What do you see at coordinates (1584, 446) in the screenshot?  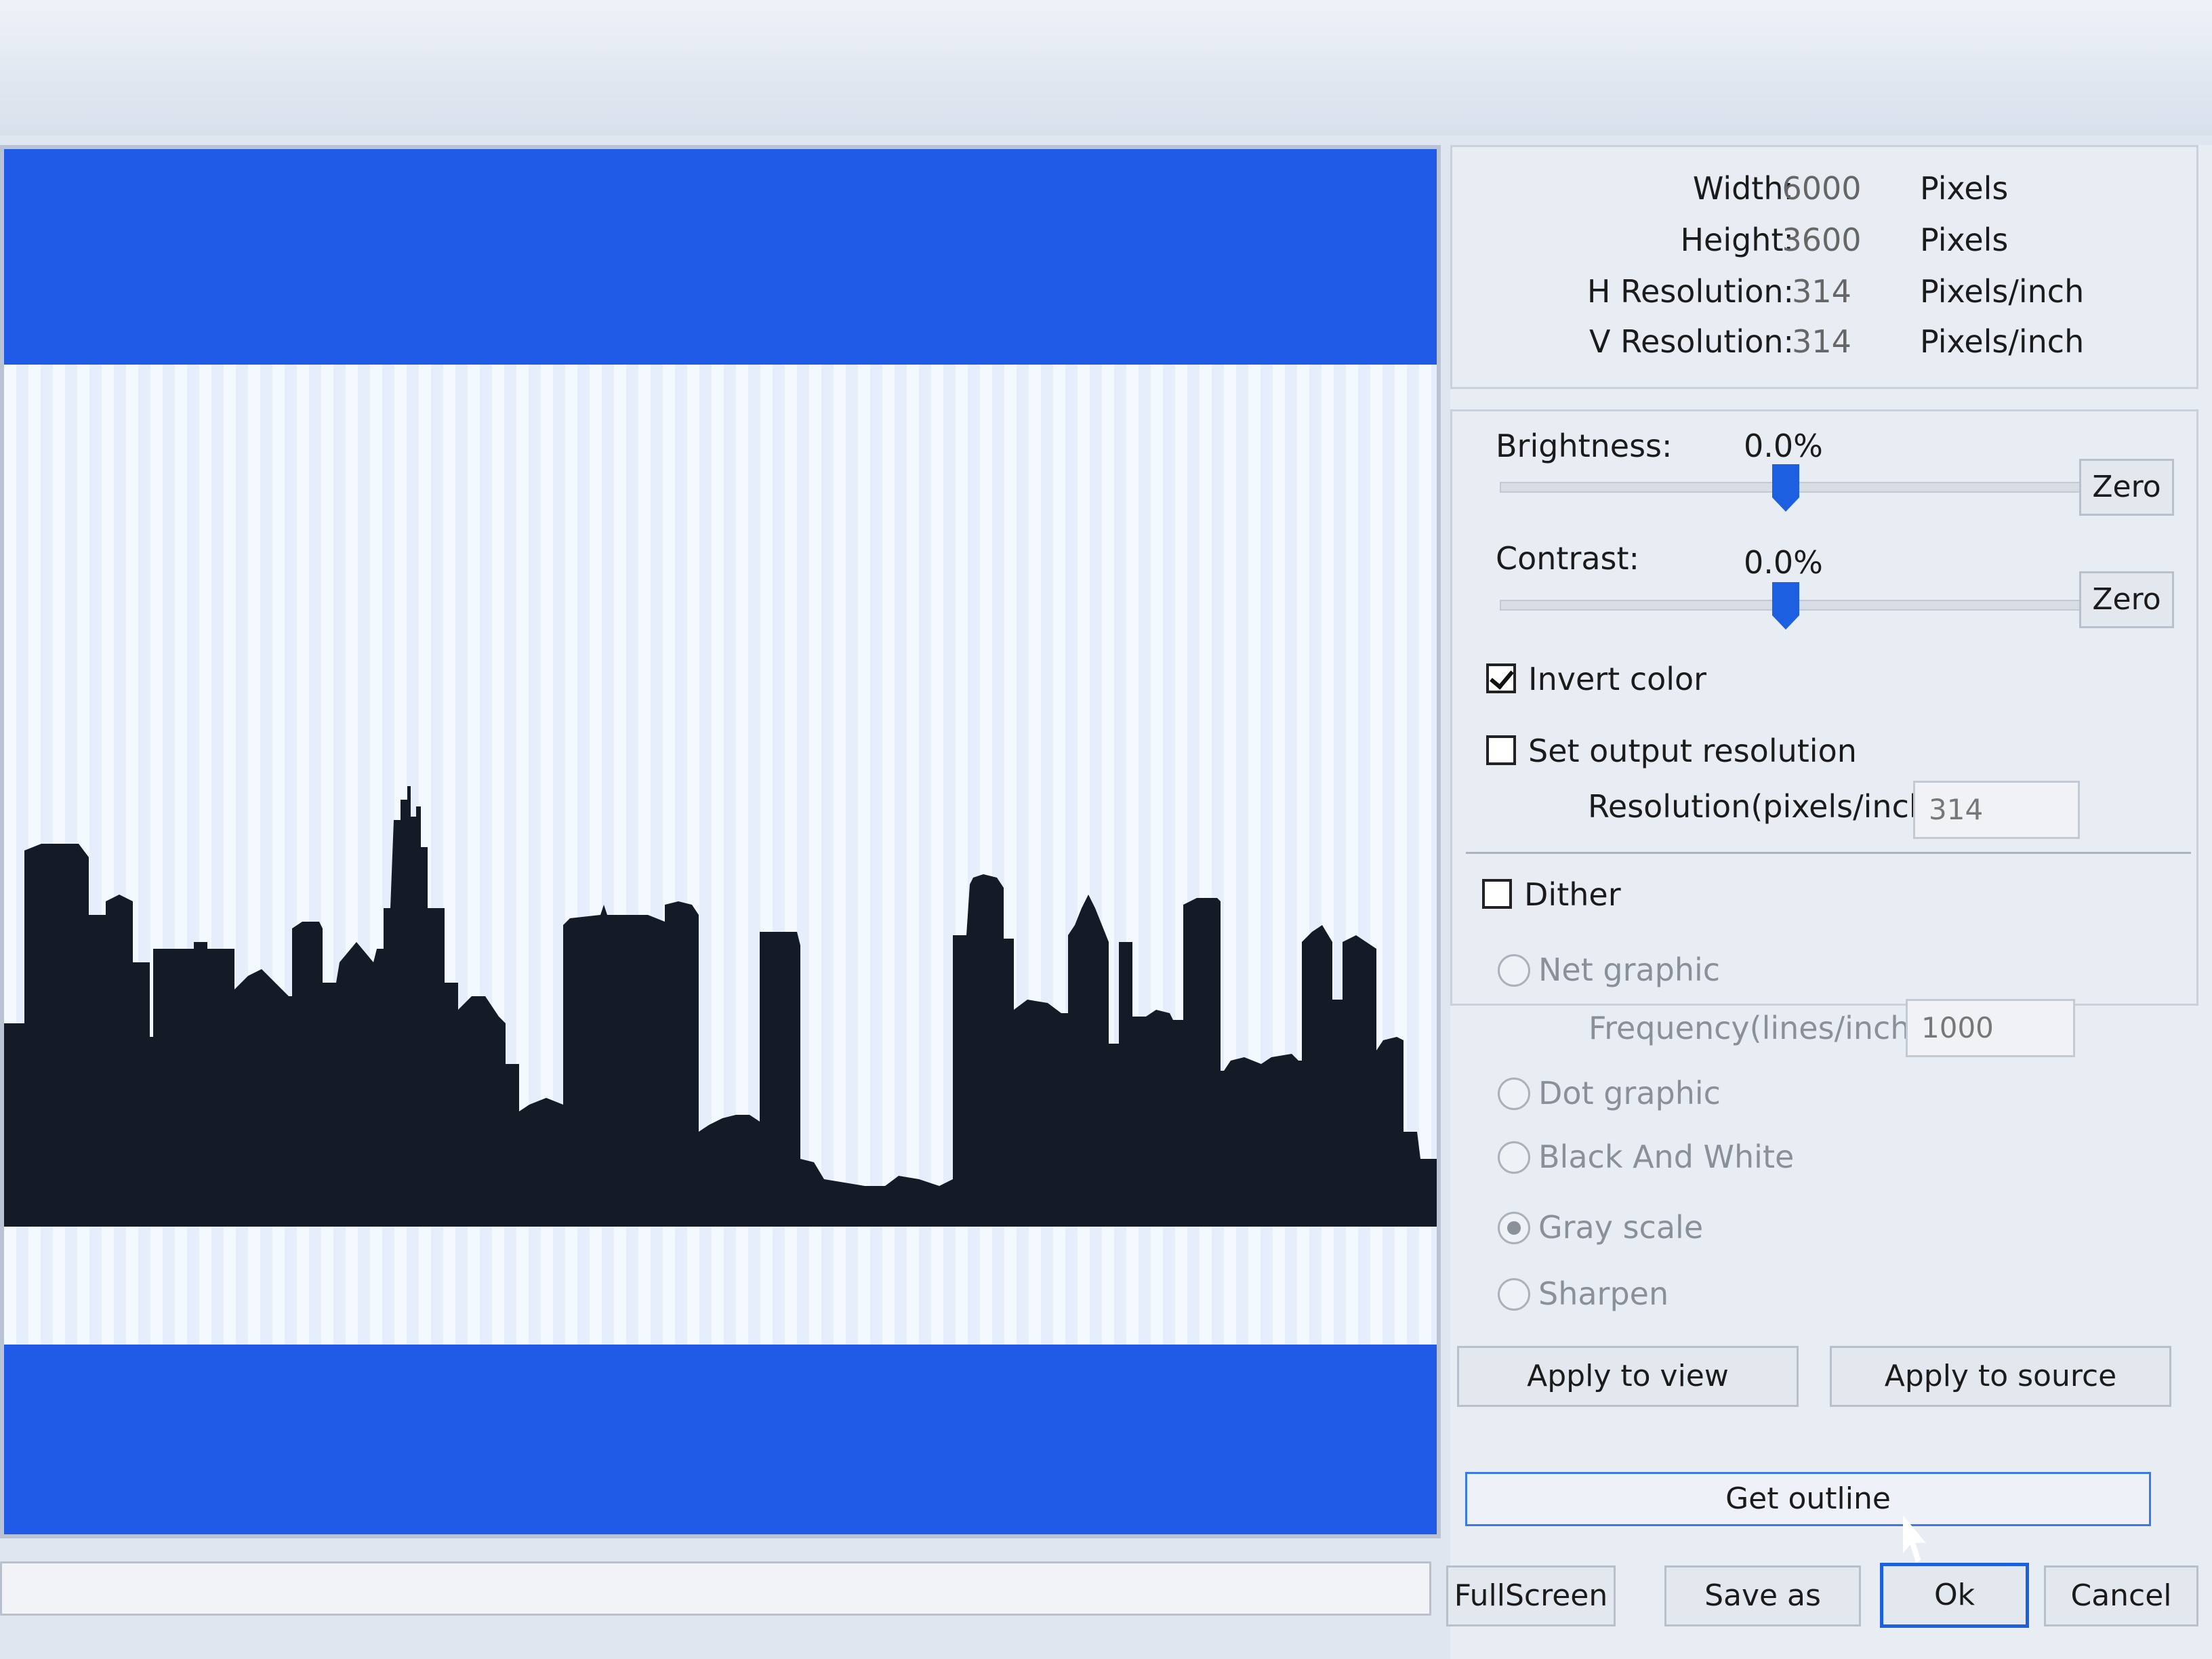 I see `brightness-label: Brightness:` at bounding box center [1584, 446].